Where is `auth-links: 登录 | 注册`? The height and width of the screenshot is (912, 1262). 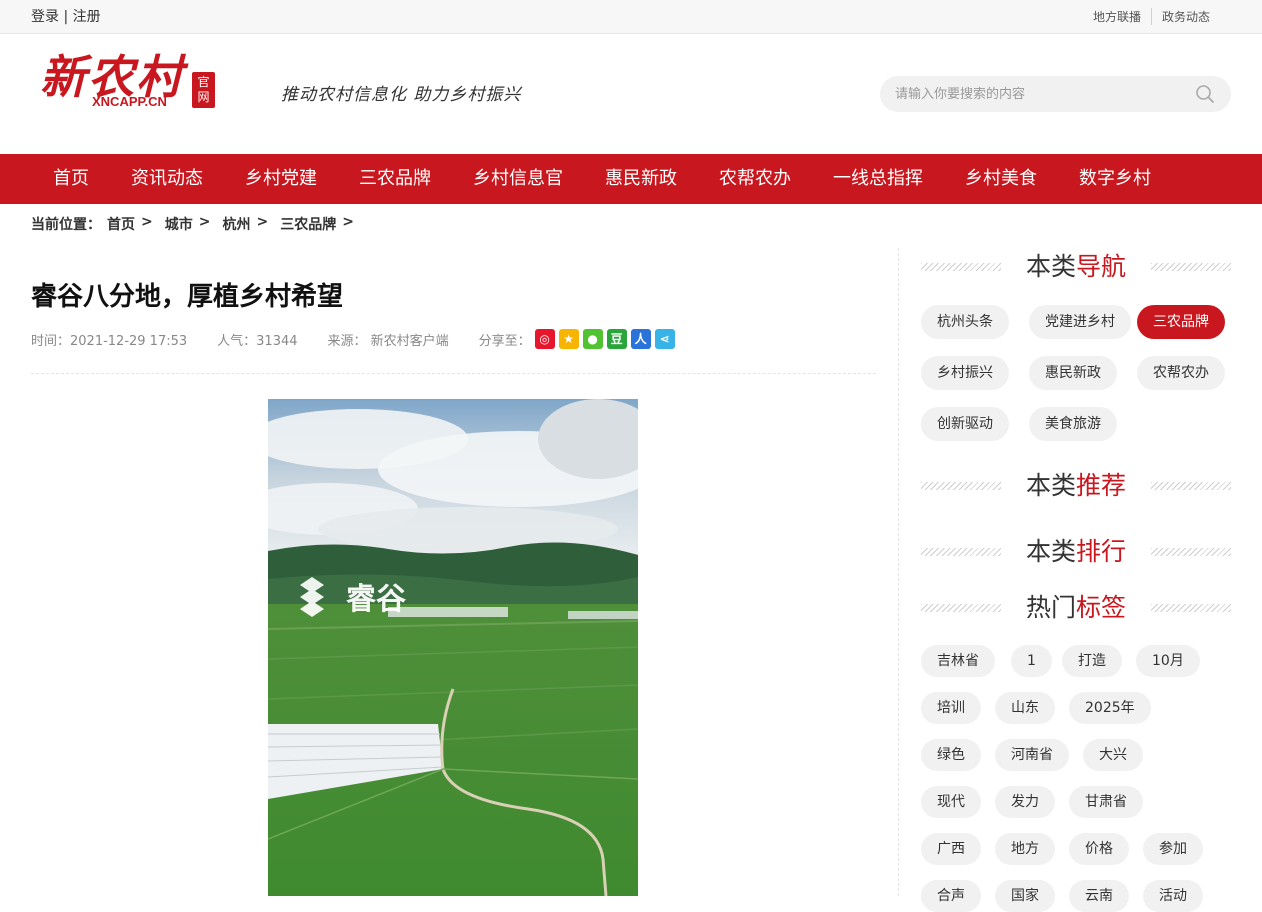 auth-links: 登录 | 注册 is located at coordinates (66, 16).